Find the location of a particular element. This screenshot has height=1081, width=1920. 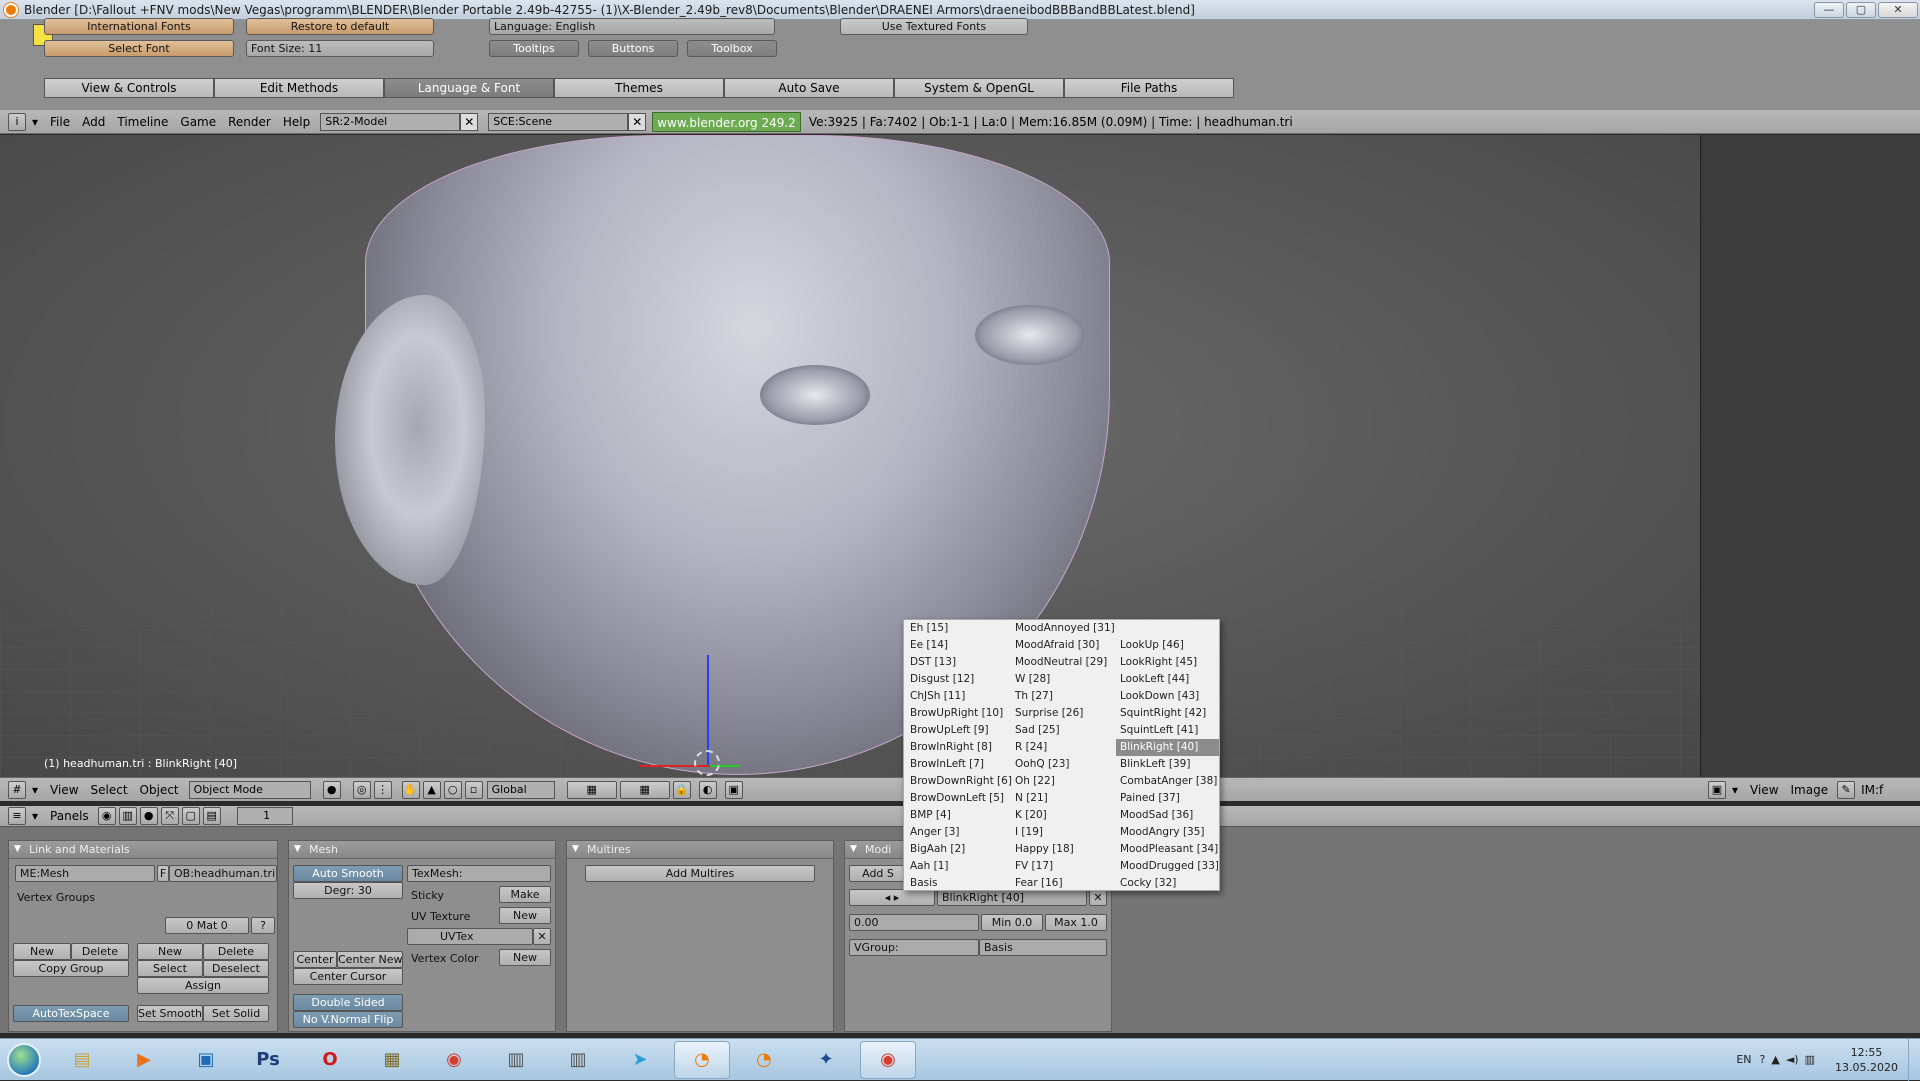

center-button: Center is located at coordinates (315, 959).